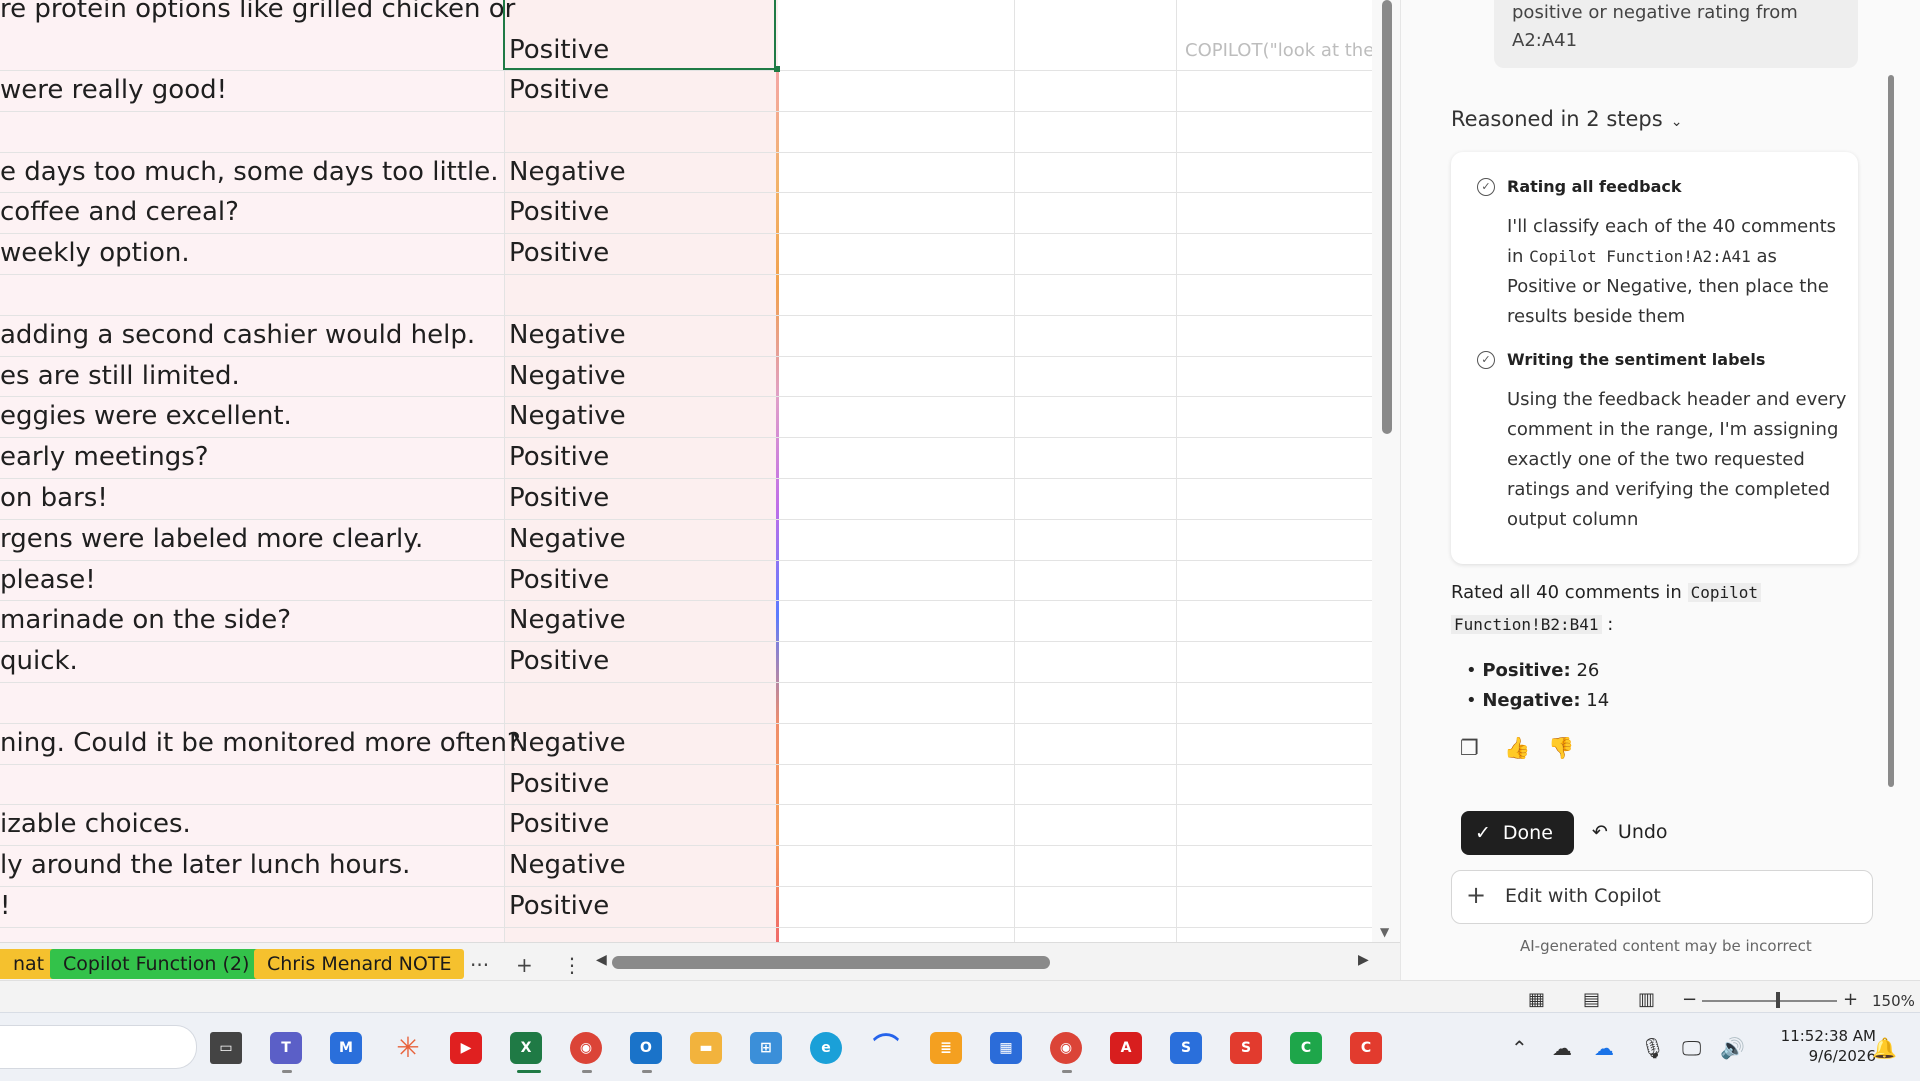 This screenshot has width=1920, height=1081. I want to click on panel-scroll-thumb, so click(1891, 431).